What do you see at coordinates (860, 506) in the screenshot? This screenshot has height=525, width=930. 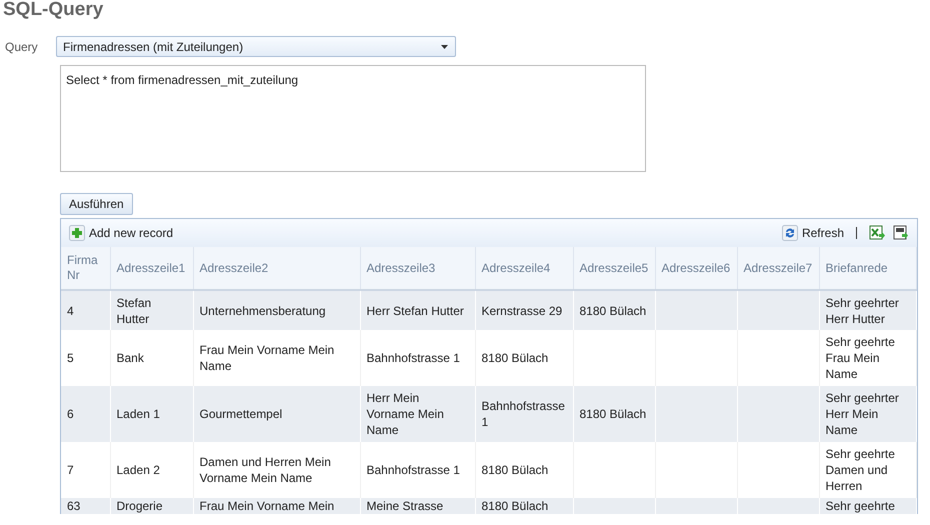 I see `table-cell: Sehr geehrte` at bounding box center [860, 506].